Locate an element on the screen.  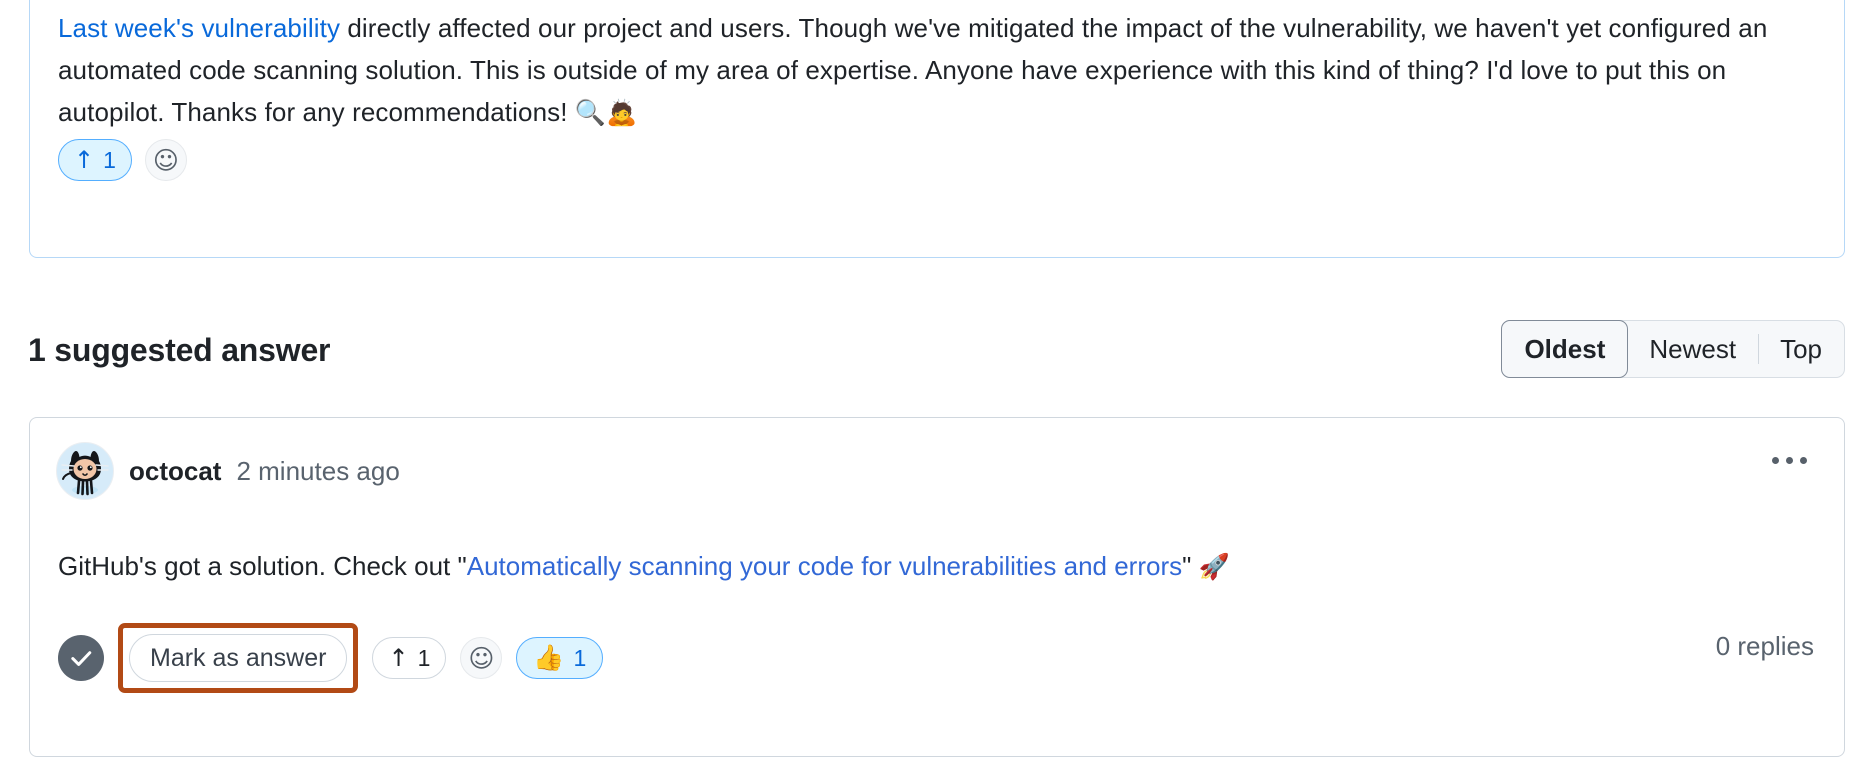
answer-action-row: Mark as answer ↑ 1 ☺ 👍 1 is located at coordinates (331, 658).